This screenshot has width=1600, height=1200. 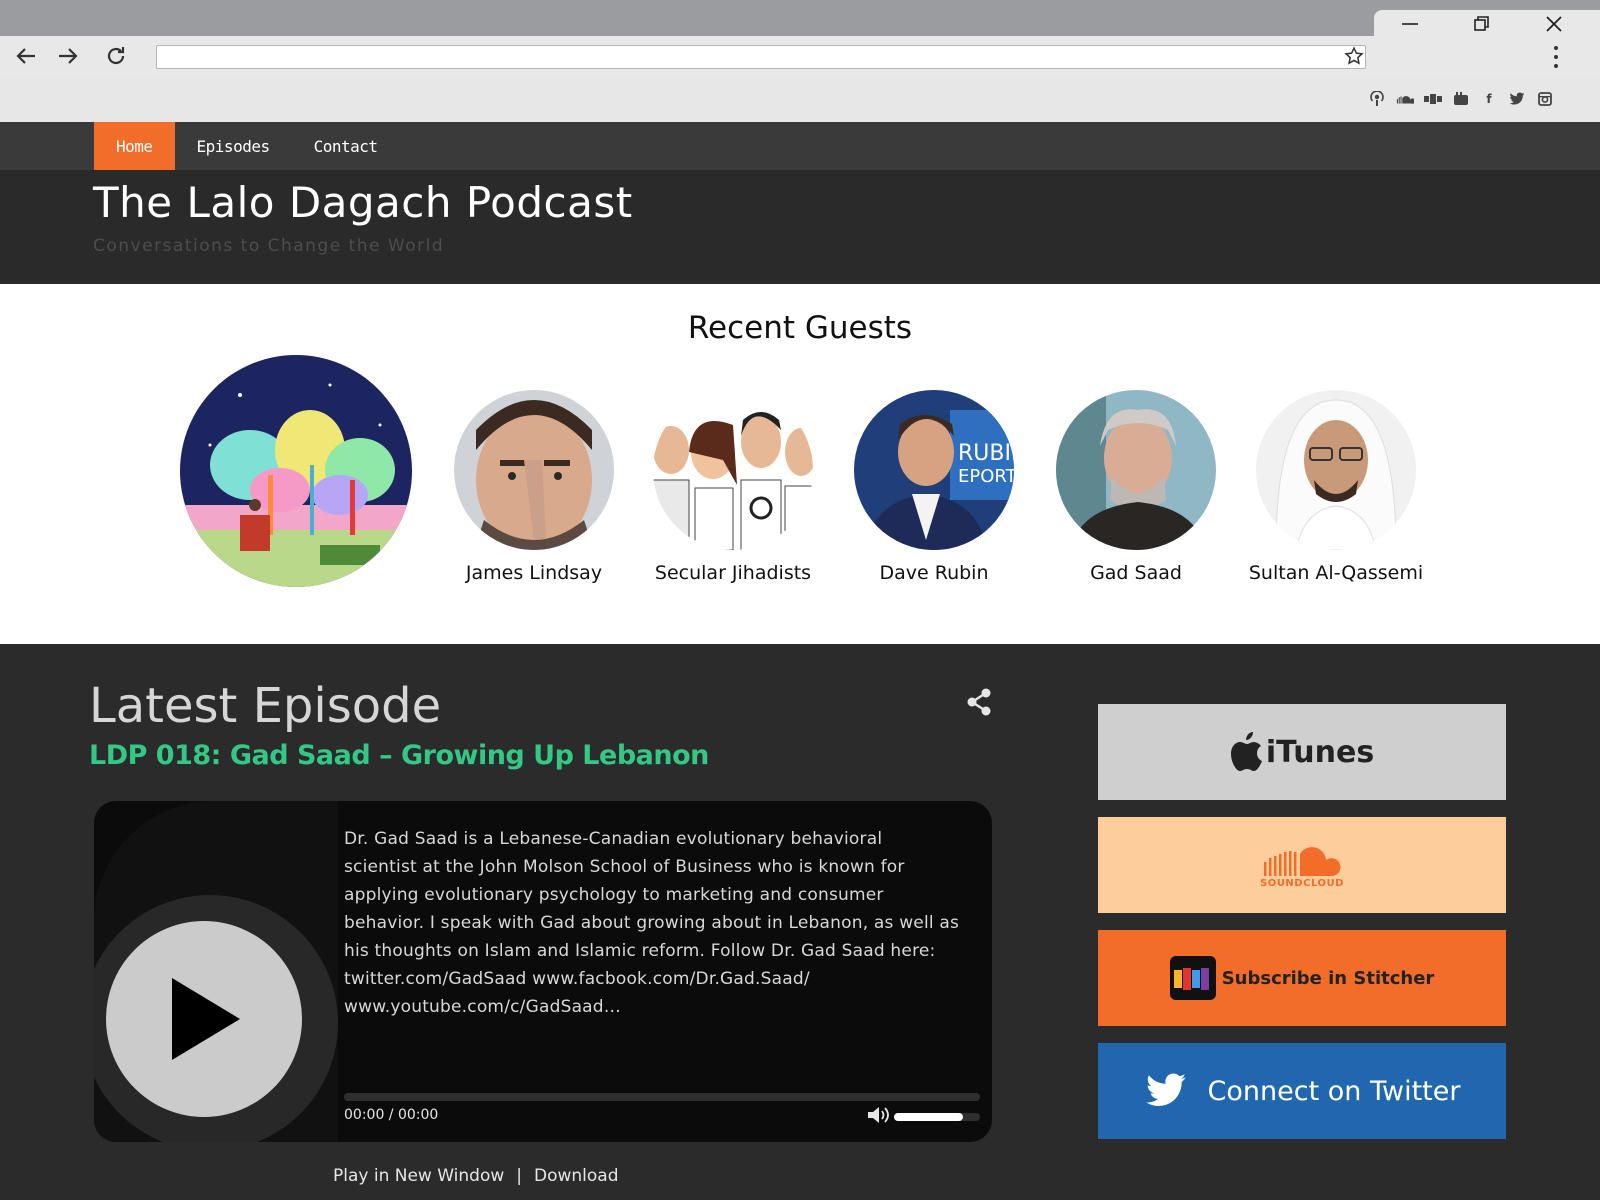 I want to click on guest-gad-saad: Gad Saad, so click(x=1136, y=487).